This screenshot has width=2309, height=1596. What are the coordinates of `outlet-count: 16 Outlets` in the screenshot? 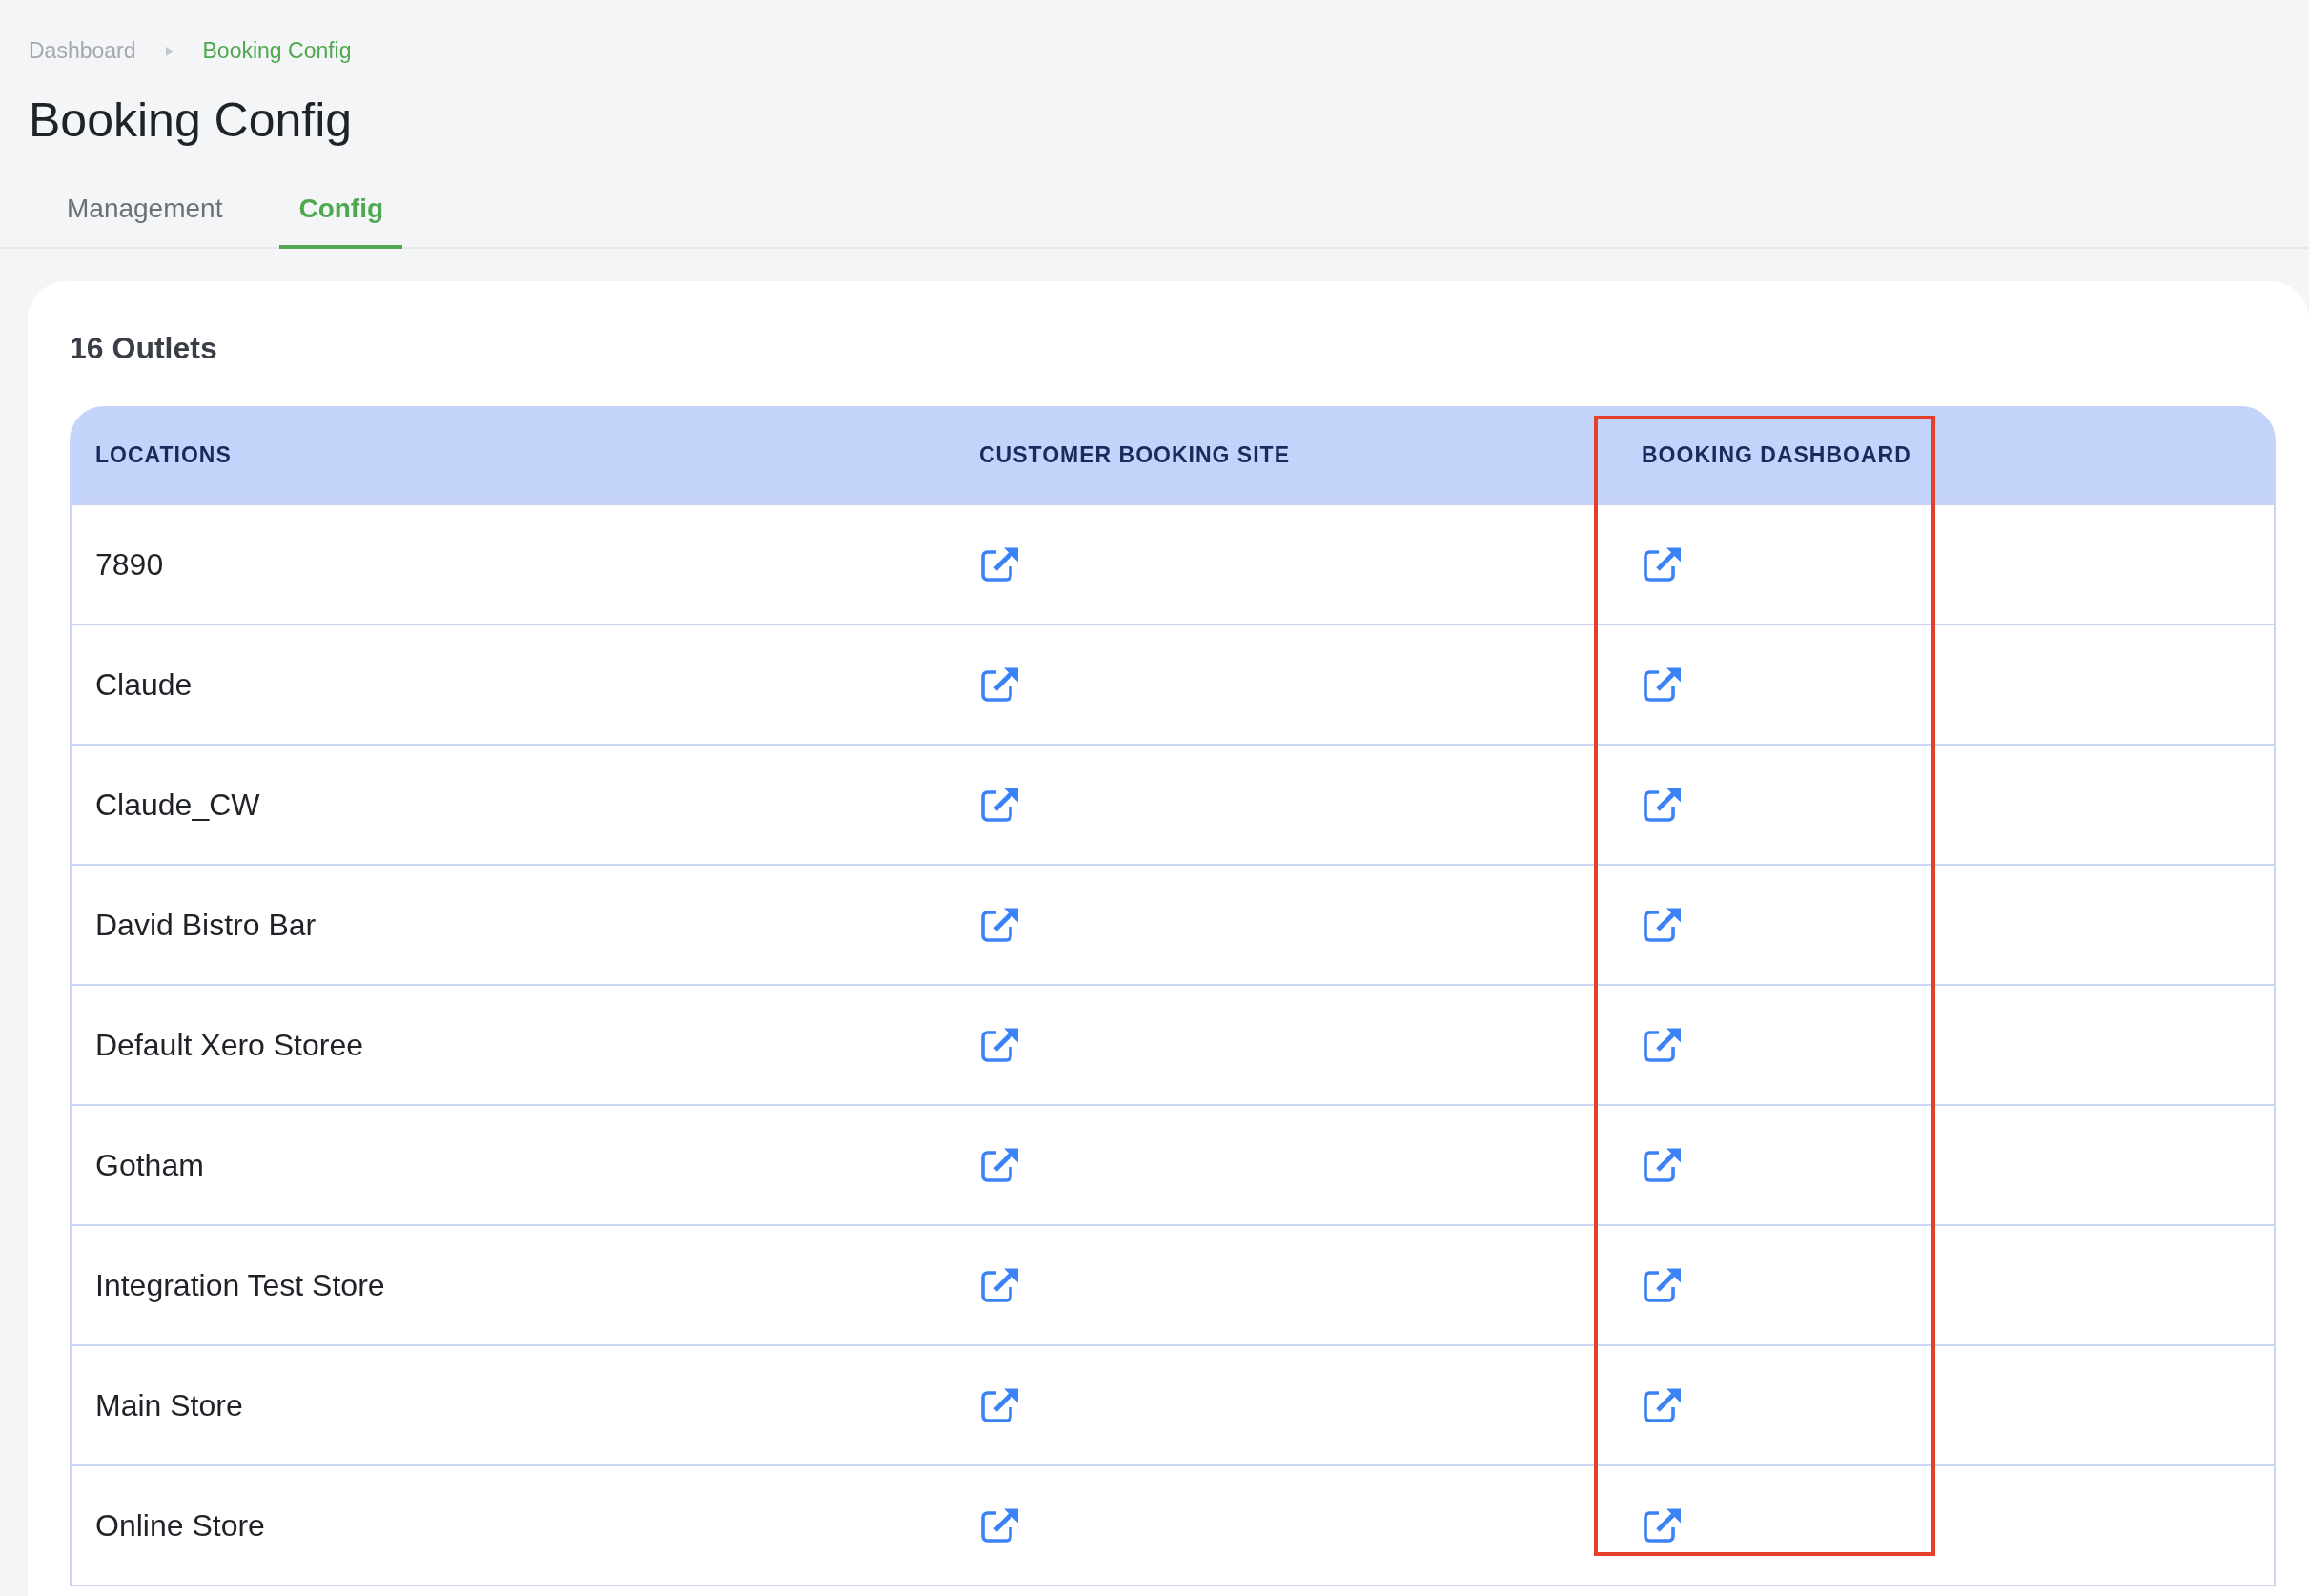 It's located at (144, 348).